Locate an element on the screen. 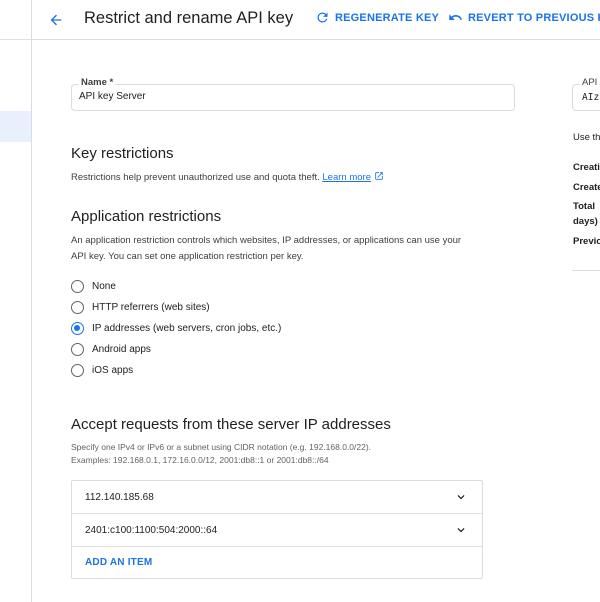 This screenshot has width=600, height=602. back-button is located at coordinates (56, 20).